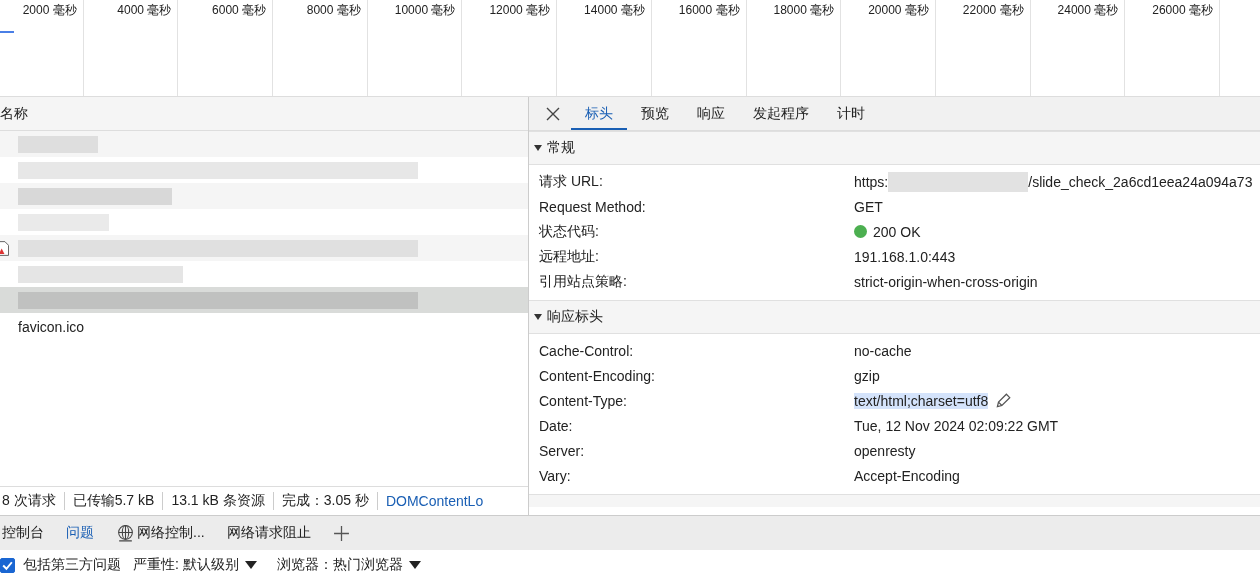 The image size is (1260, 580). I want to click on drawer-tab: 问题, so click(80, 533).